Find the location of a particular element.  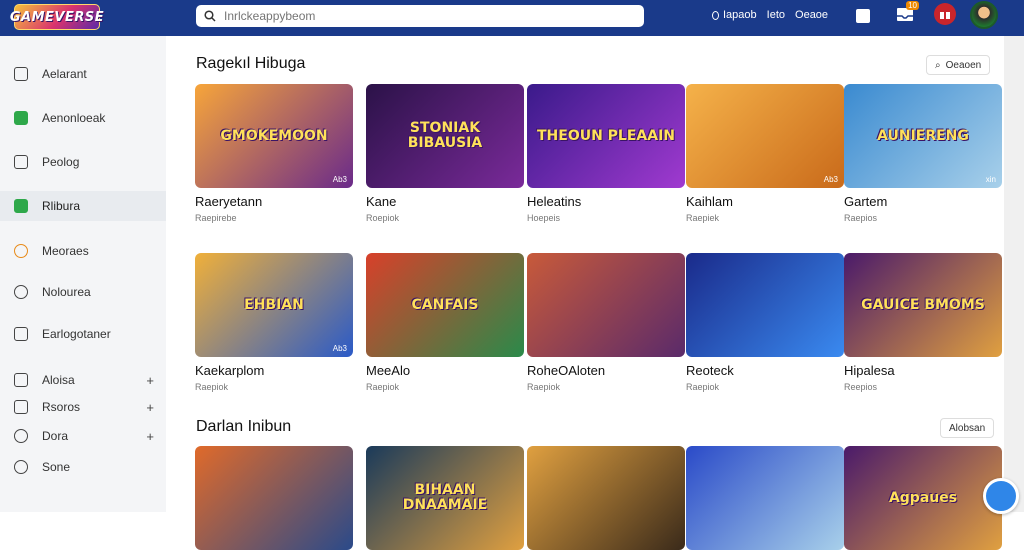

game-thumbnail: EHBIAN Ab3 is located at coordinates (274, 305).